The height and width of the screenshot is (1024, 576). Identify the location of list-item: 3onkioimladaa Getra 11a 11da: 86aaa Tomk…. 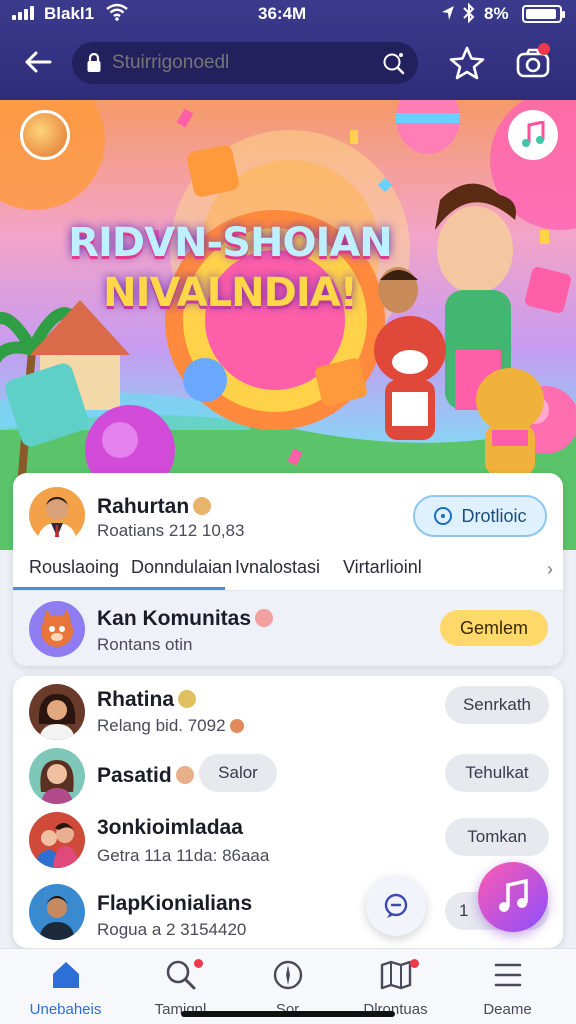
(288, 841).